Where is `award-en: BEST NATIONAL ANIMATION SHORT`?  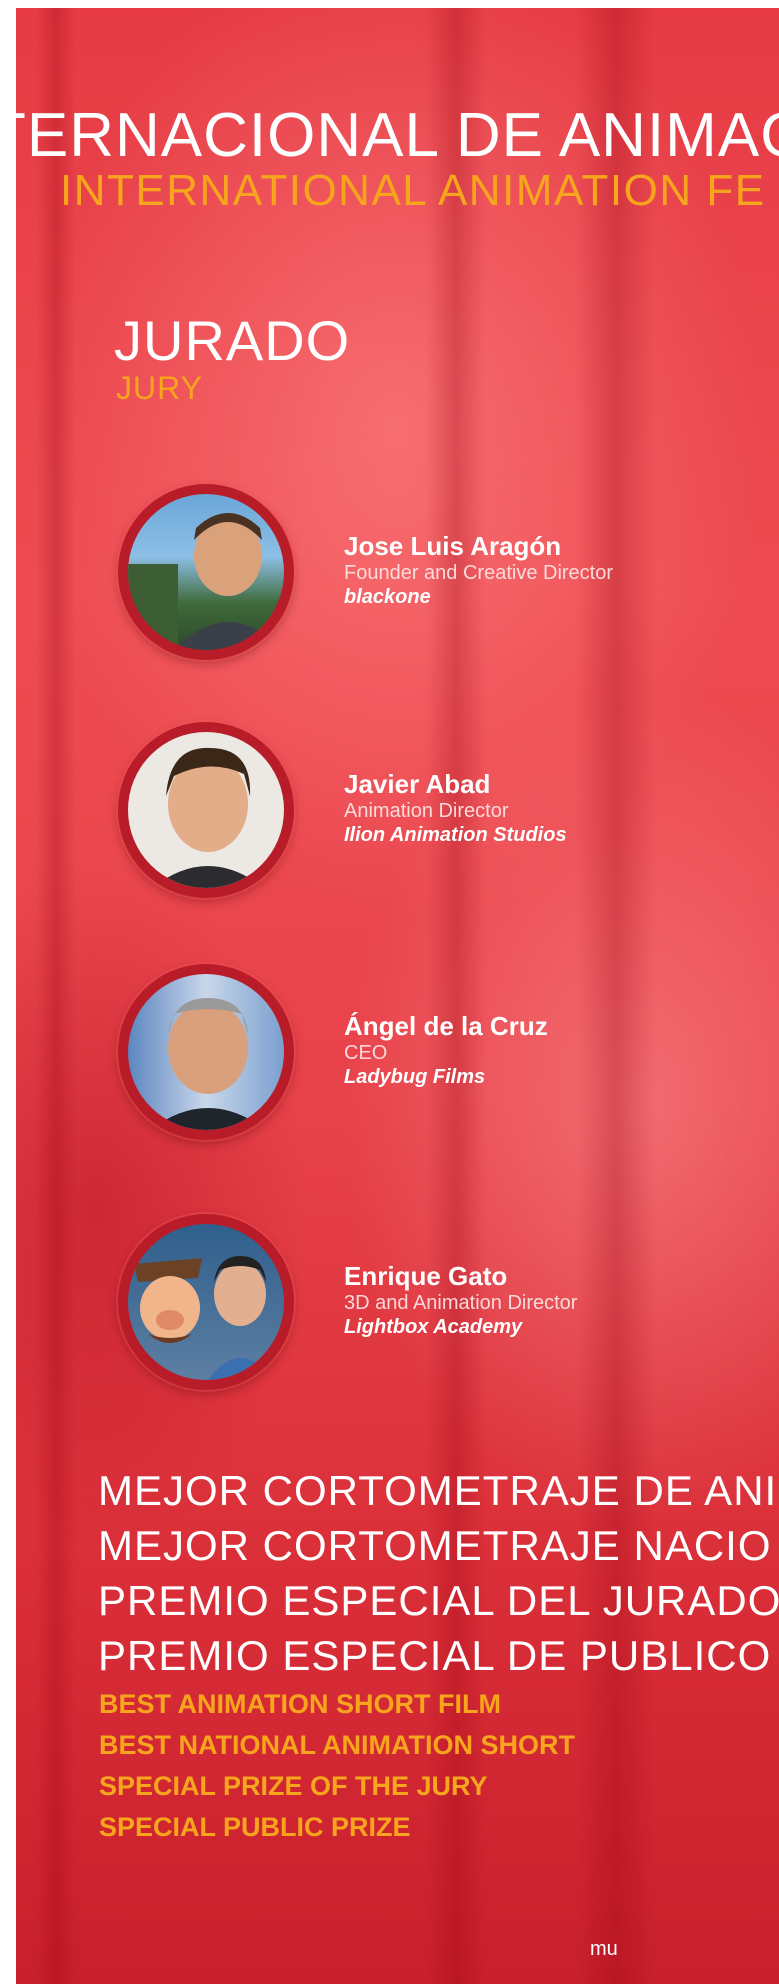 award-en: BEST NATIONAL ANIMATION SHORT is located at coordinates (337, 1745).